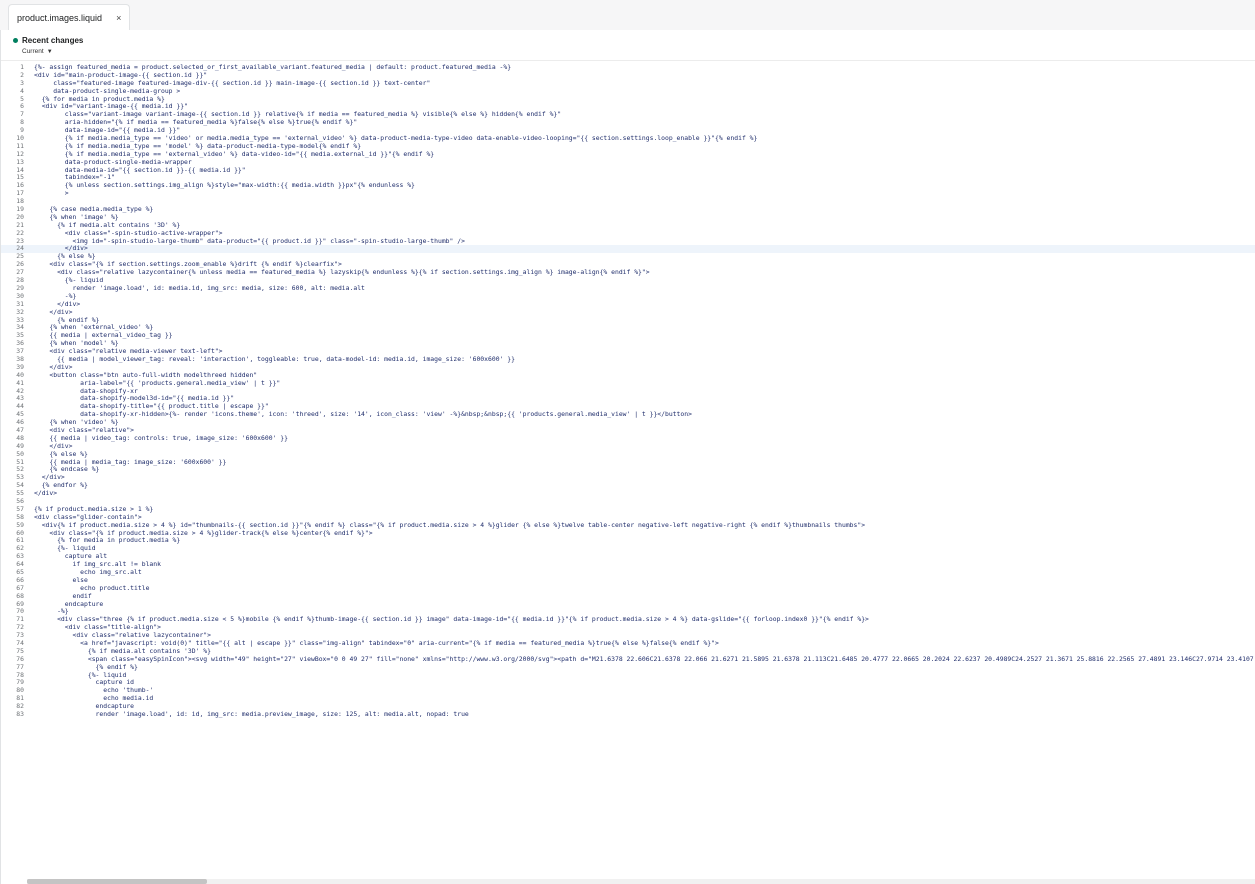 This screenshot has width=1255, height=884. Describe the element at coordinates (628, 675) in the screenshot. I see `code-line: 78 {%- liquid` at that location.